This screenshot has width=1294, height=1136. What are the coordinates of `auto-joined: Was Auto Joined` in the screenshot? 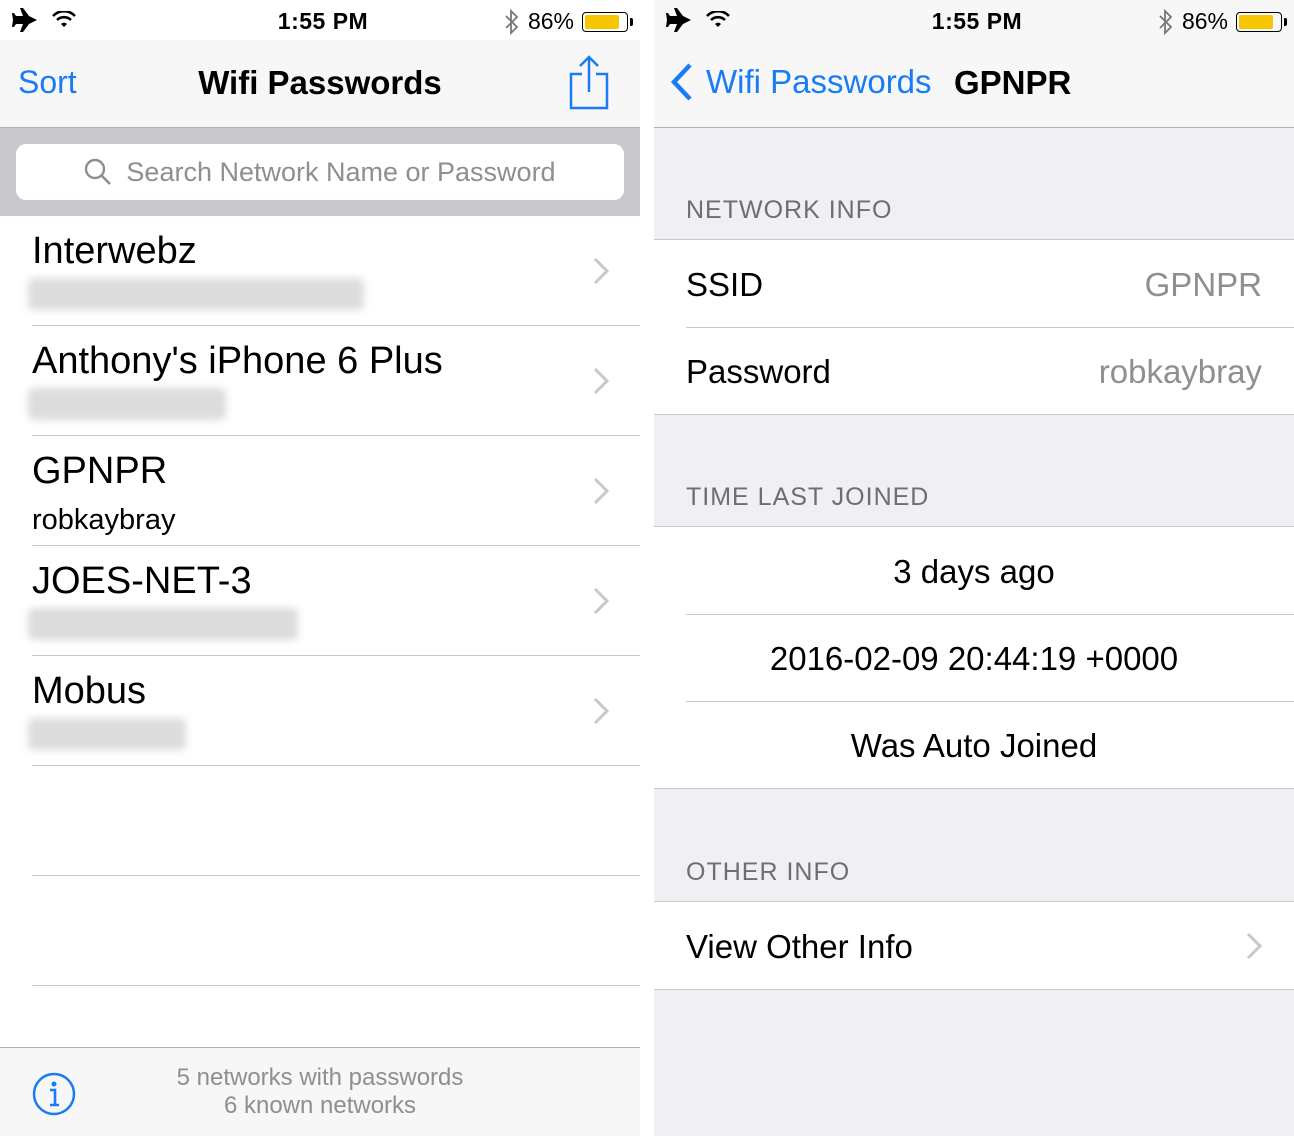 It's located at (974, 745).